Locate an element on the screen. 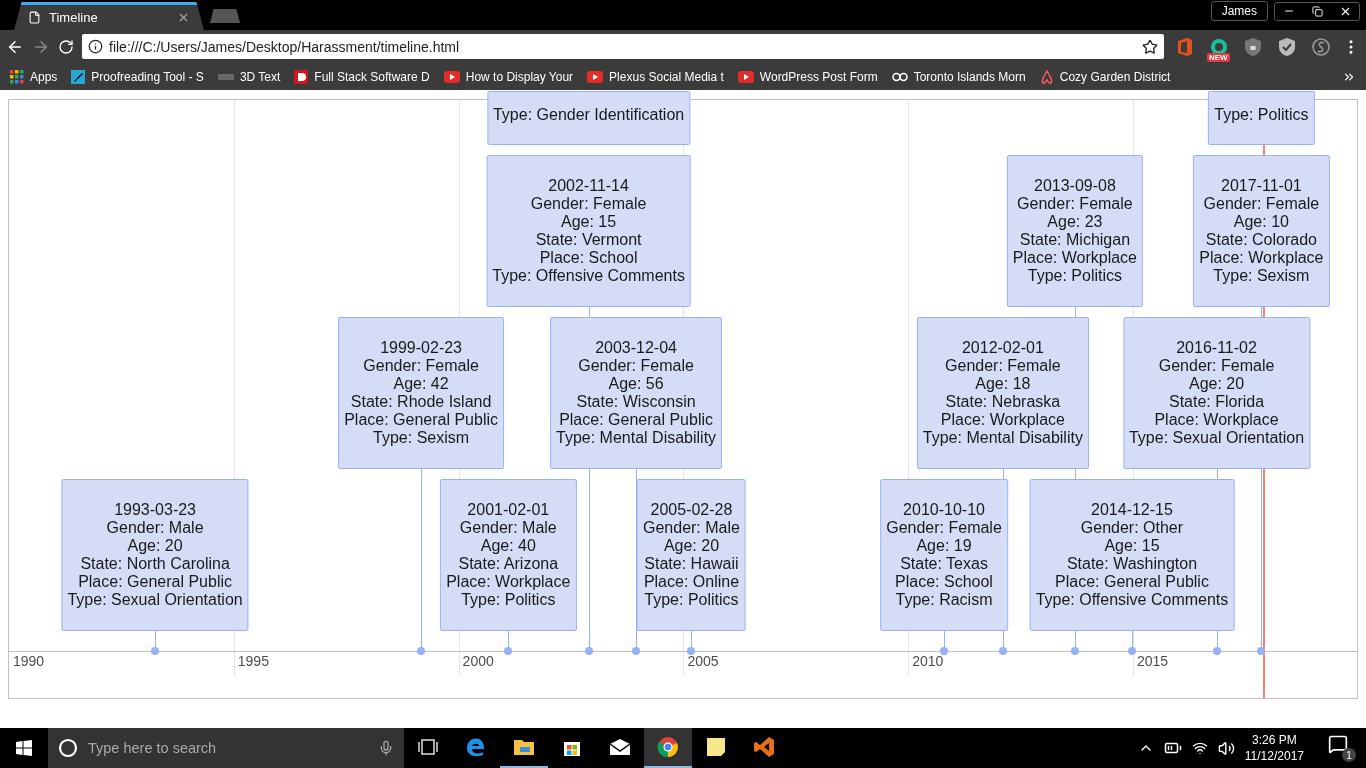  profile-button: James is located at coordinates (1239, 11).